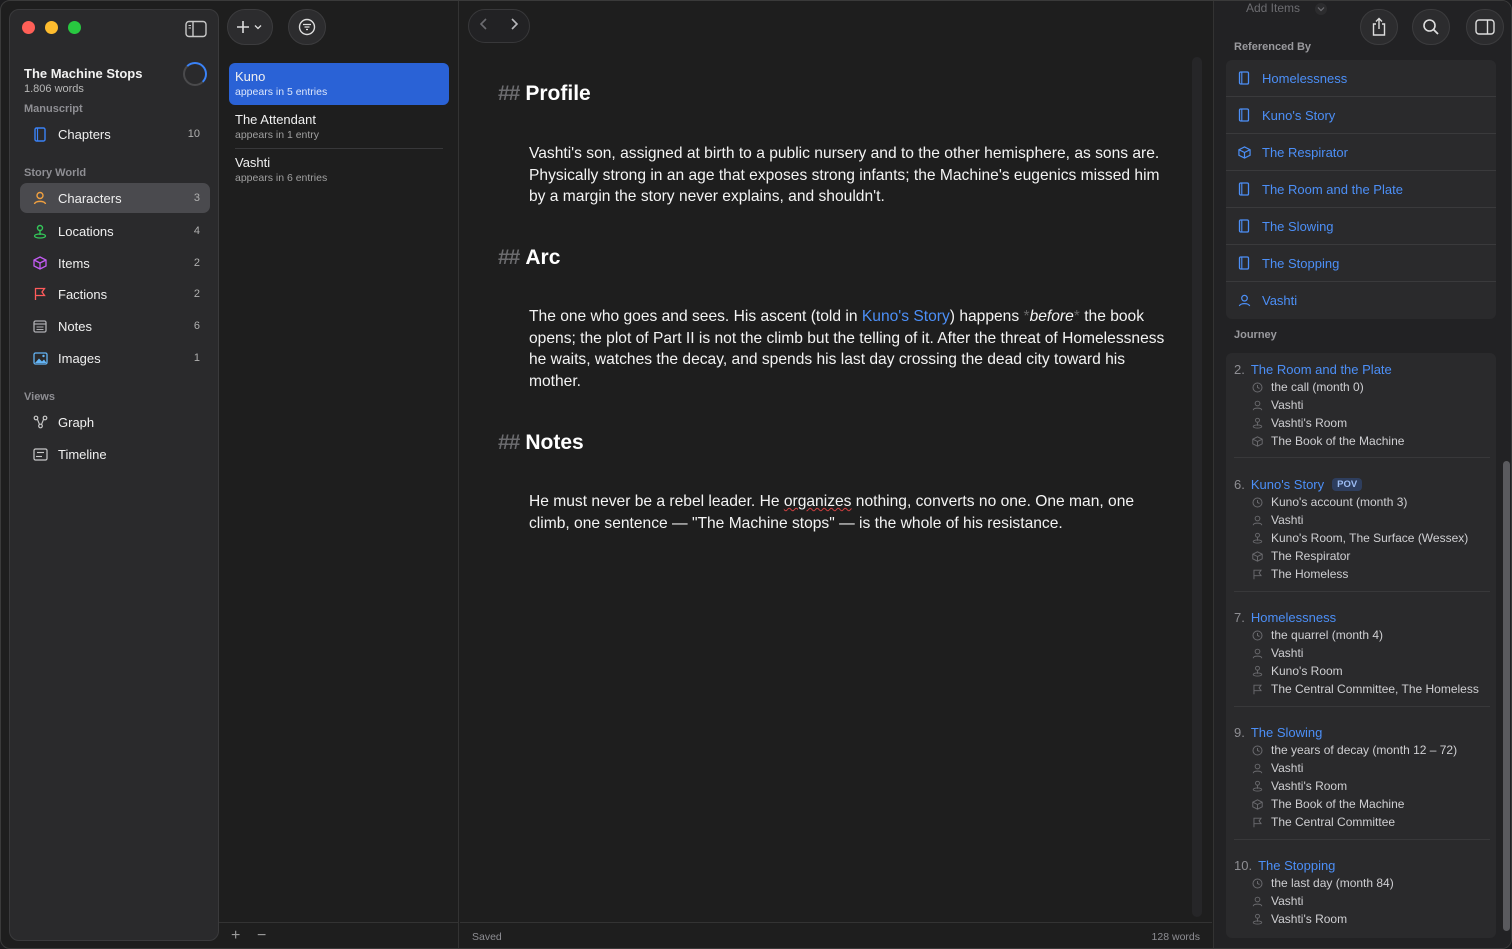  I want to click on sidebar-item-factions: Factions 2, so click(115, 294).